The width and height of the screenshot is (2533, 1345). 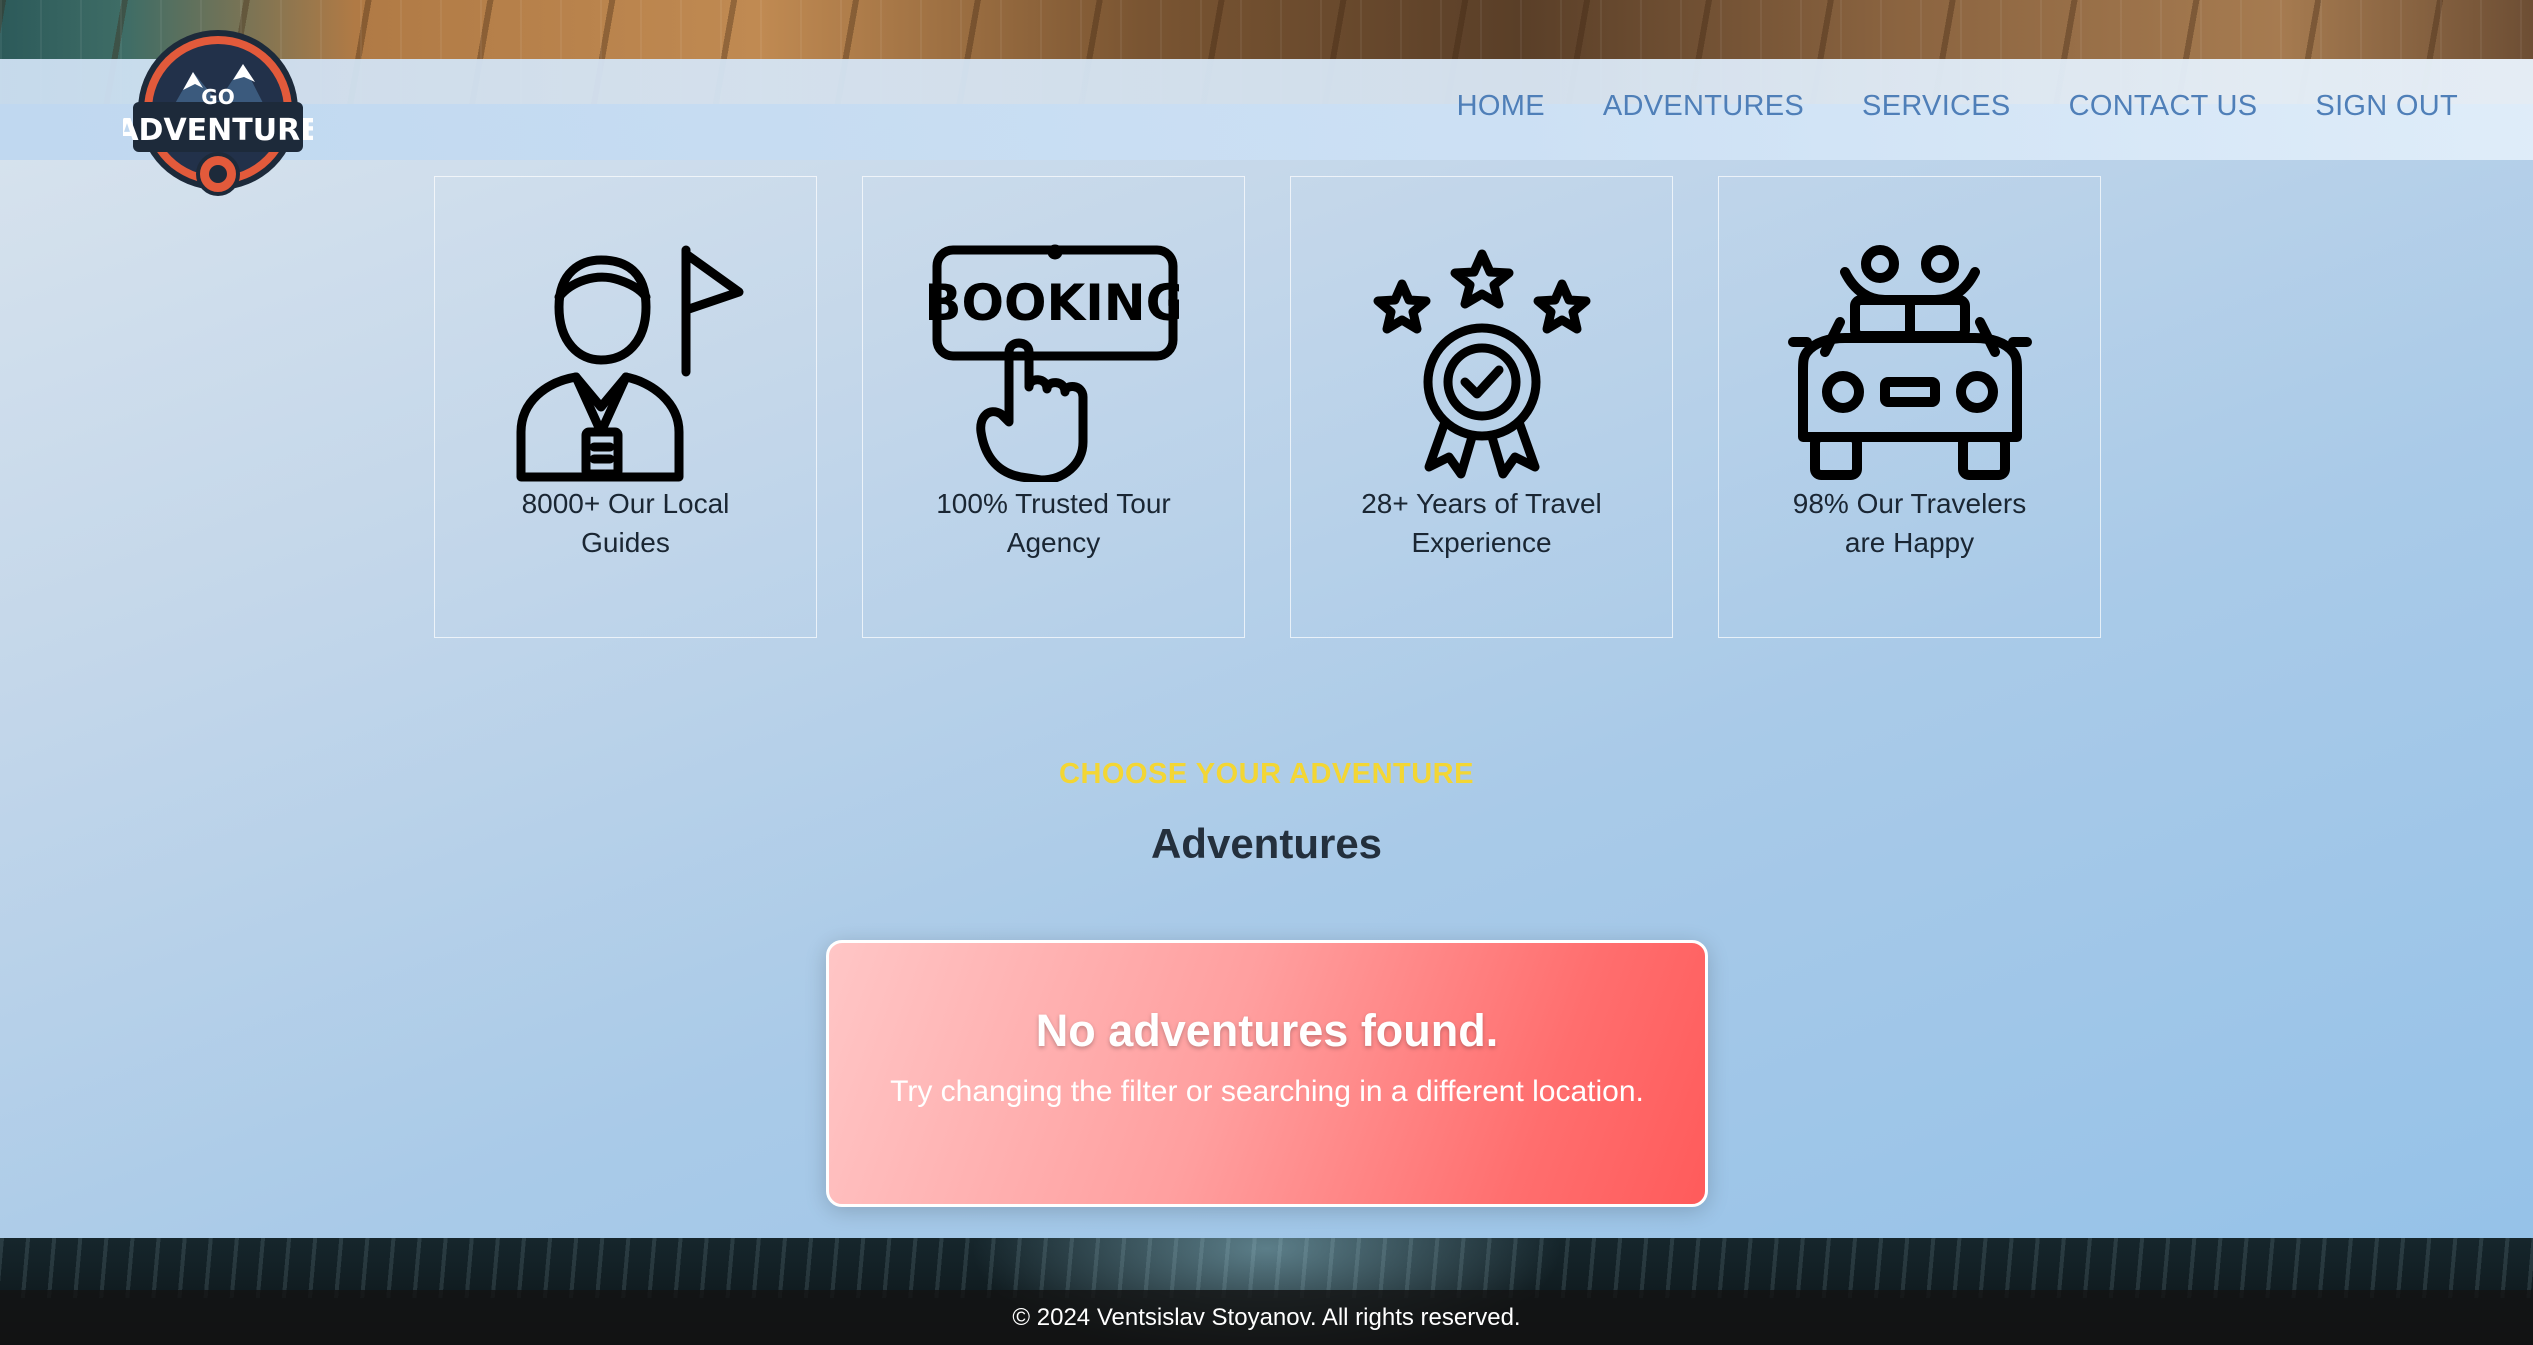 I want to click on guide-icon, so click(x=629, y=363).